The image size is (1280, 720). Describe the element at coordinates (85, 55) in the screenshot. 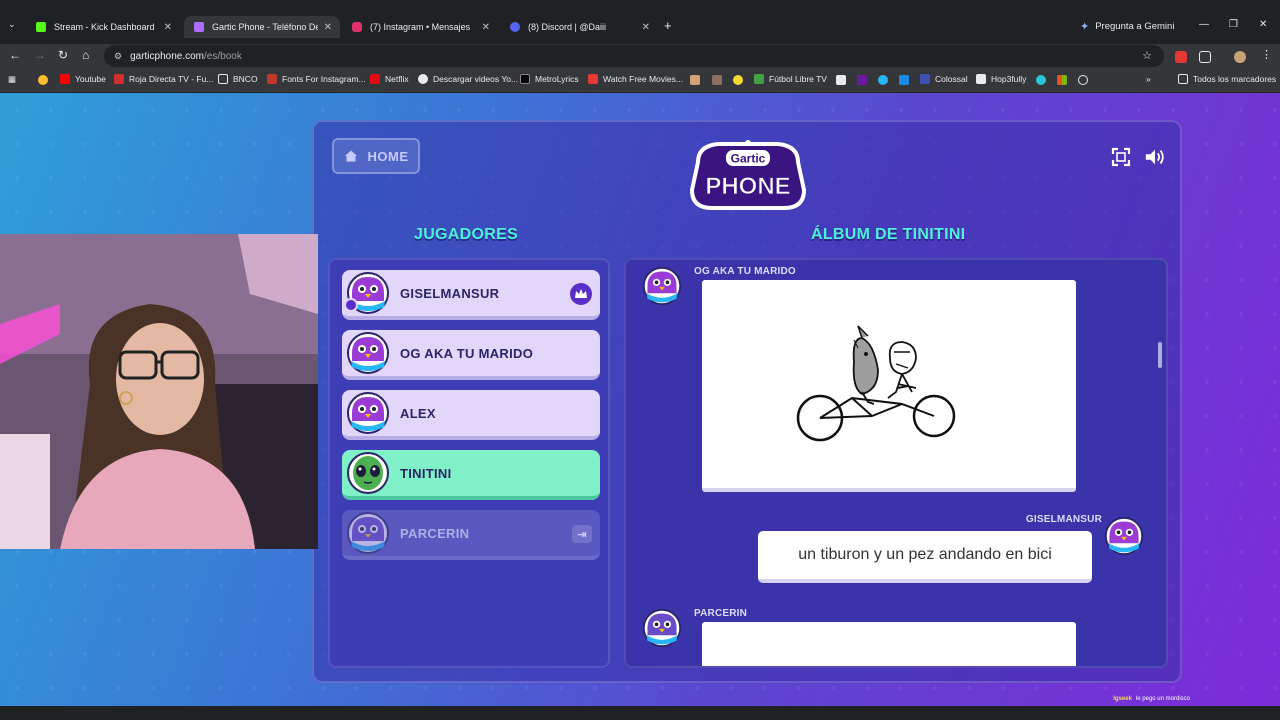

I see `home-icon: ⌂` at that location.